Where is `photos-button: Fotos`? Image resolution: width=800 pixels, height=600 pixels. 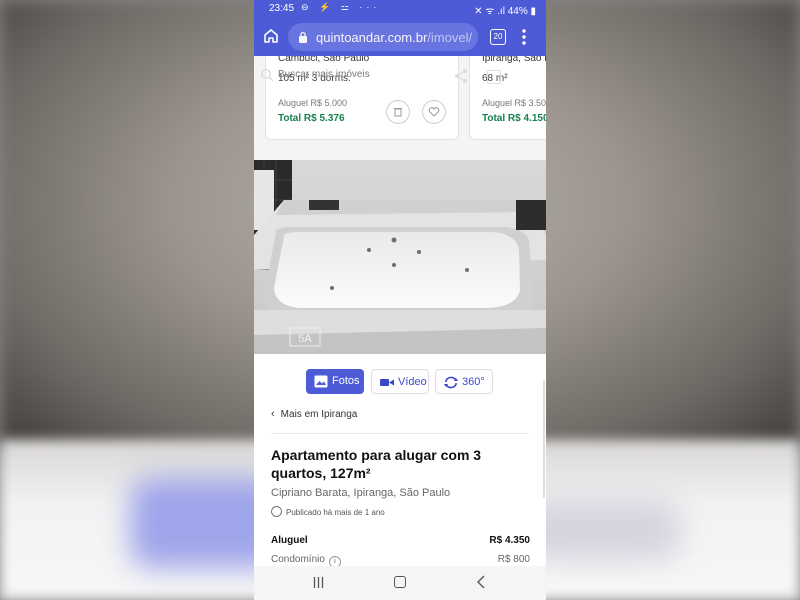 photos-button: Fotos is located at coordinates (335, 381).